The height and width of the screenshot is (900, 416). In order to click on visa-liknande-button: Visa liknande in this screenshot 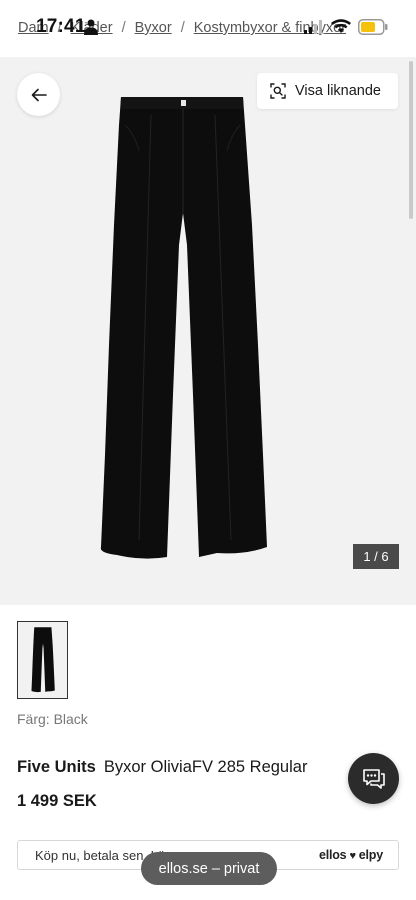, I will do `click(327, 91)`.